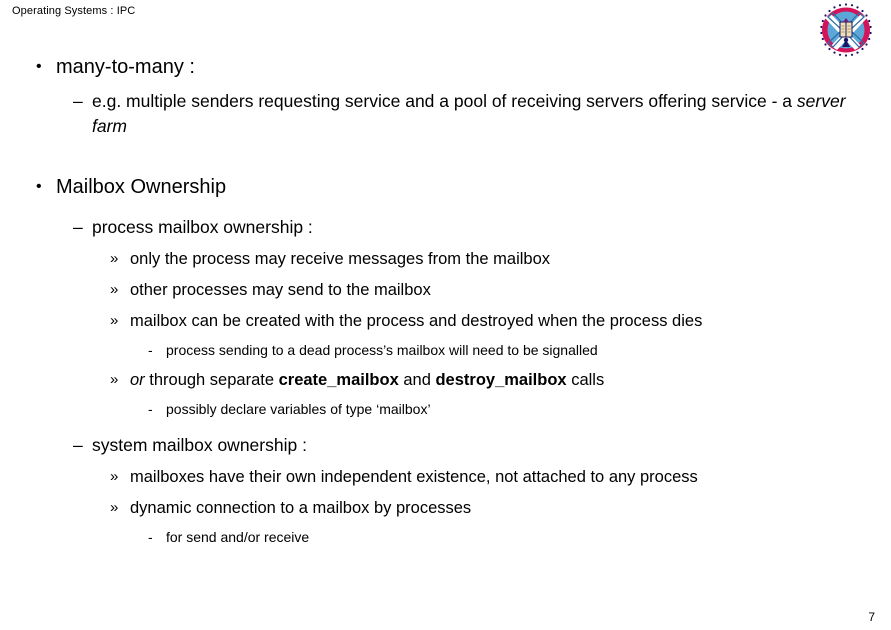 The height and width of the screenshot is (630, 891). What do you see at coordinates (871, 617) in the screenshot?
I see `page-number: 7` at bounding box center [871, 617].